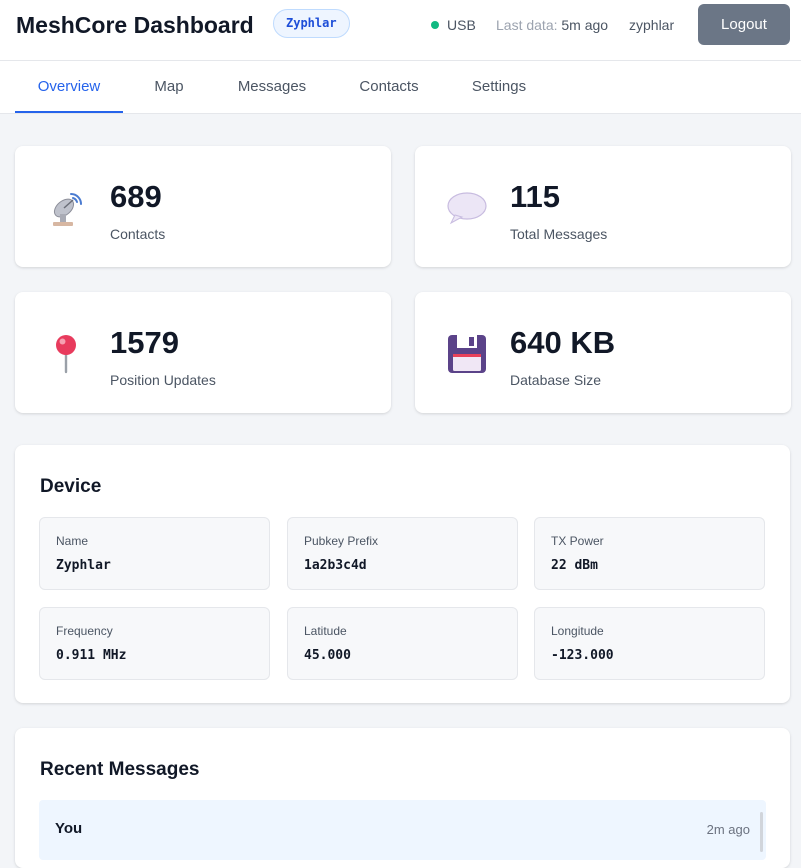  What do you see at coordinates (72, 541) in the screenshot?
I see `field-label: Name` at bounding box center [72, 541].